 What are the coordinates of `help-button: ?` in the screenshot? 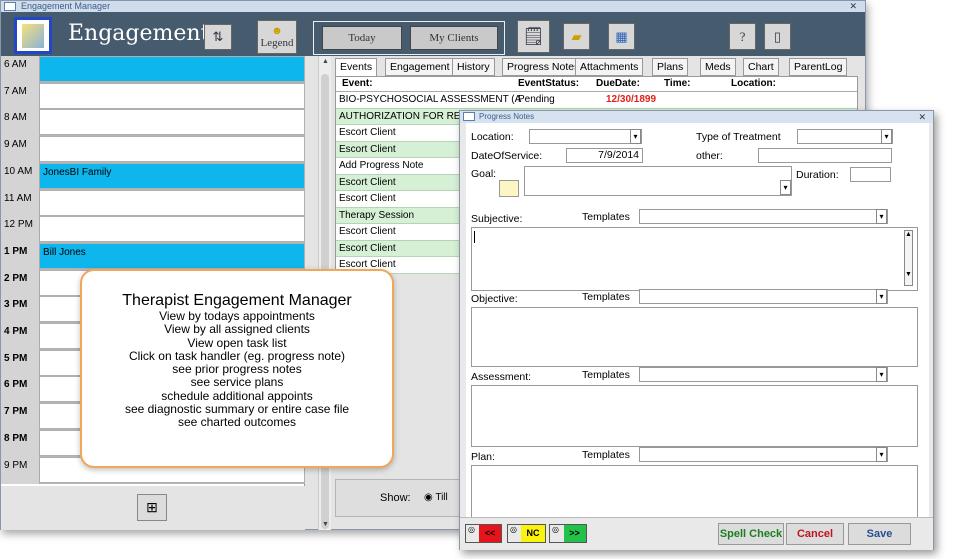 It's located at (742, 36).